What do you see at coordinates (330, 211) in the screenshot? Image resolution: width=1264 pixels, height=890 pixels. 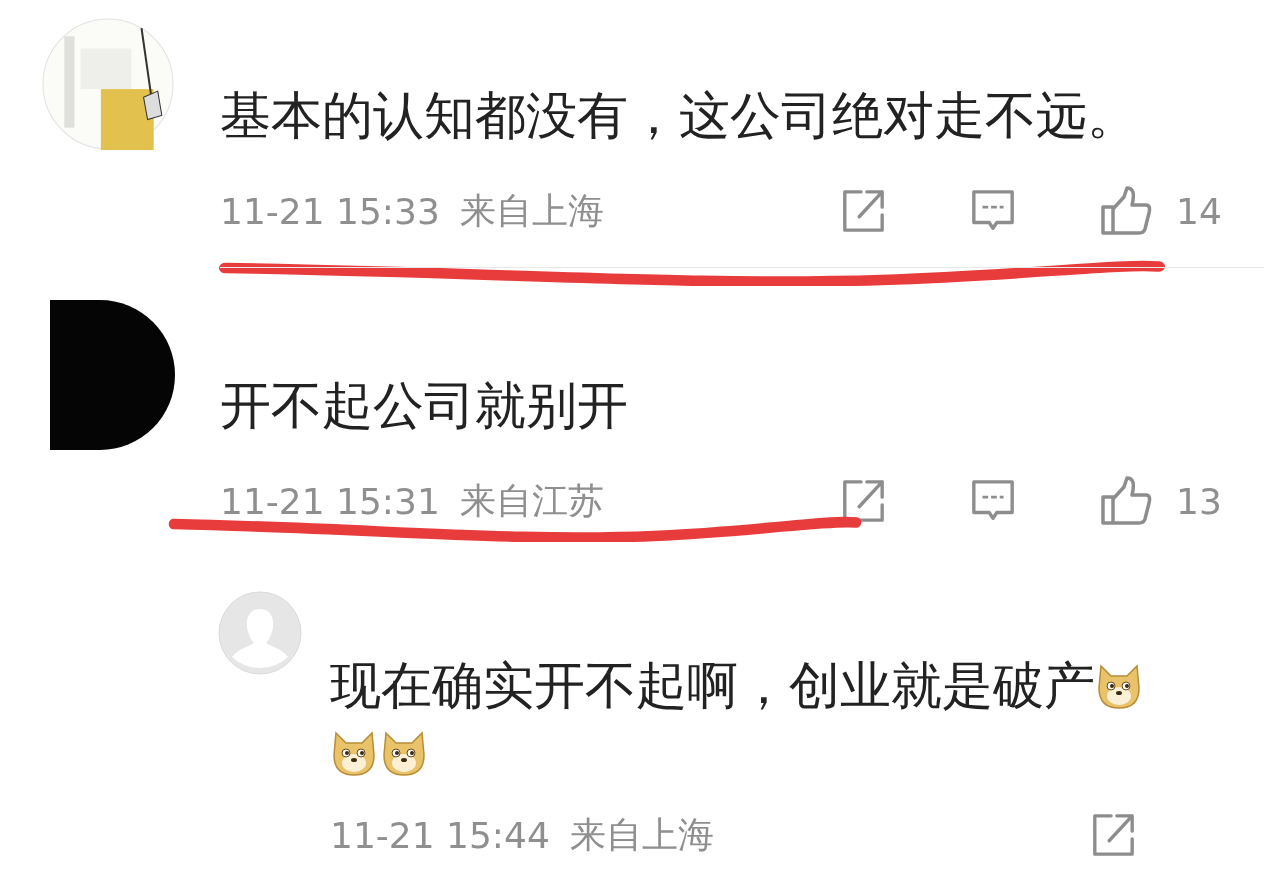 I see `comment-time: 11-21 15:33` at bounding box center [330, 211].